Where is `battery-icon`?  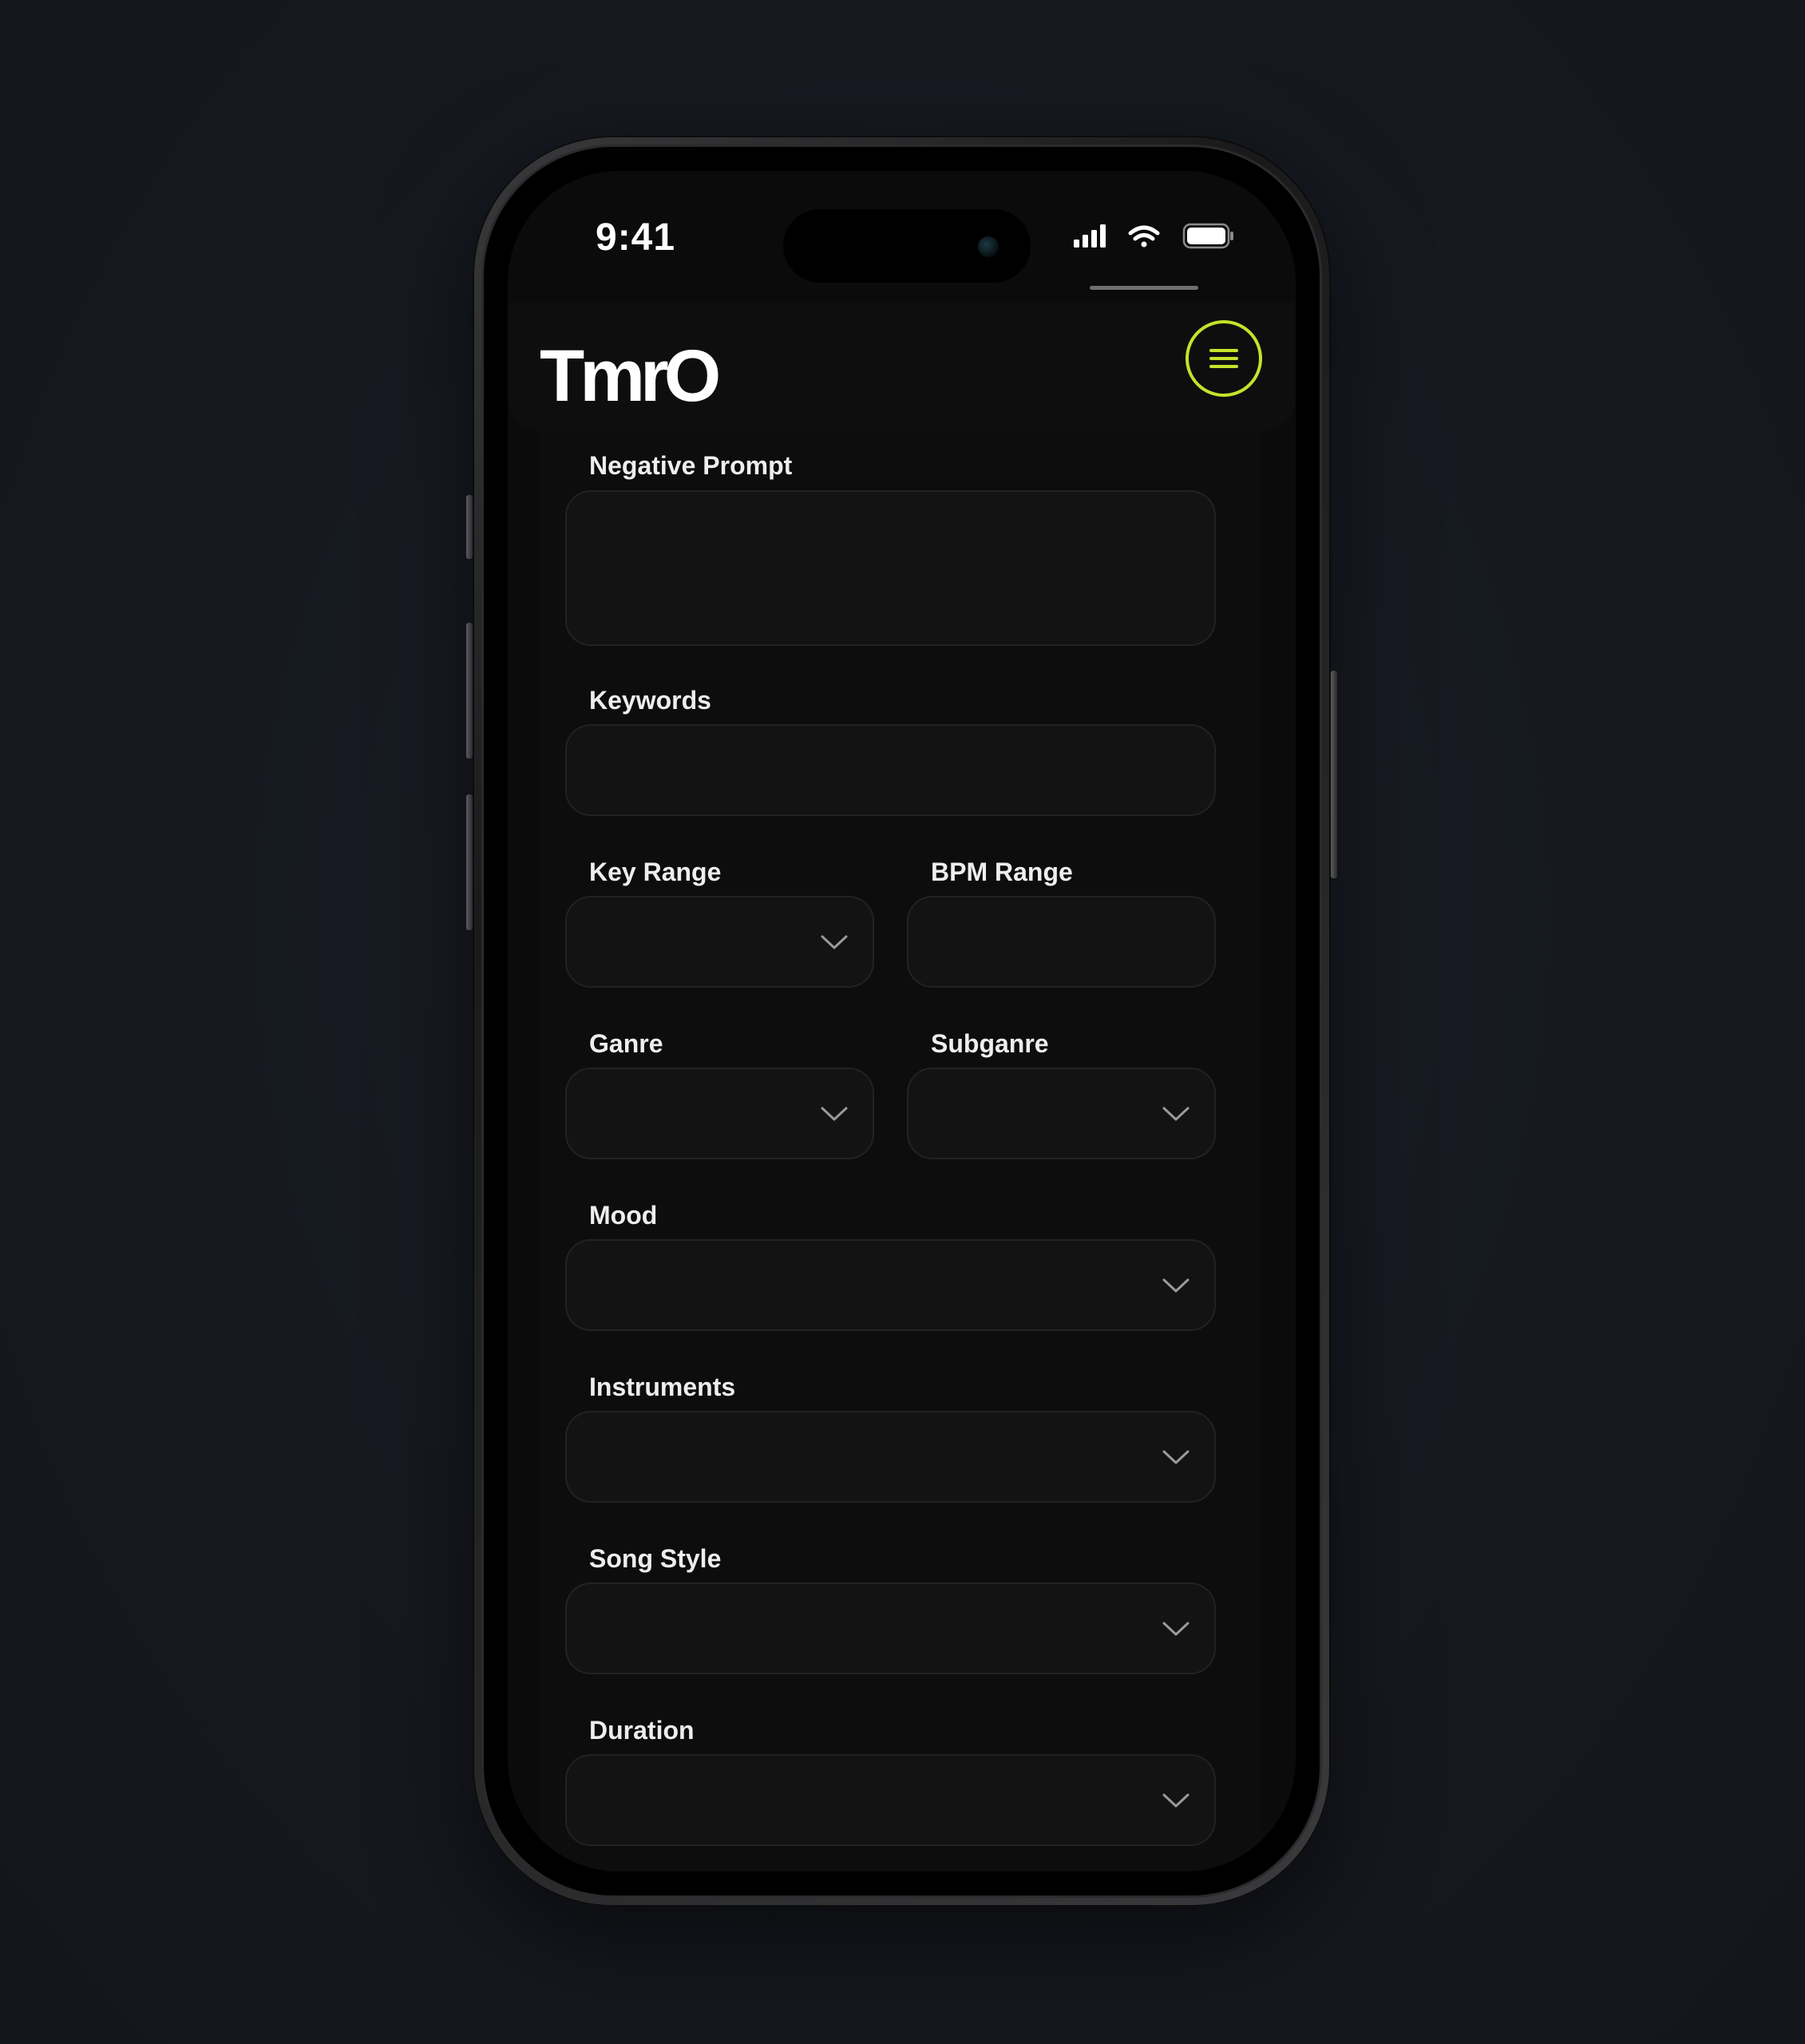 battery-icon is located at coordinates (1207, 236).